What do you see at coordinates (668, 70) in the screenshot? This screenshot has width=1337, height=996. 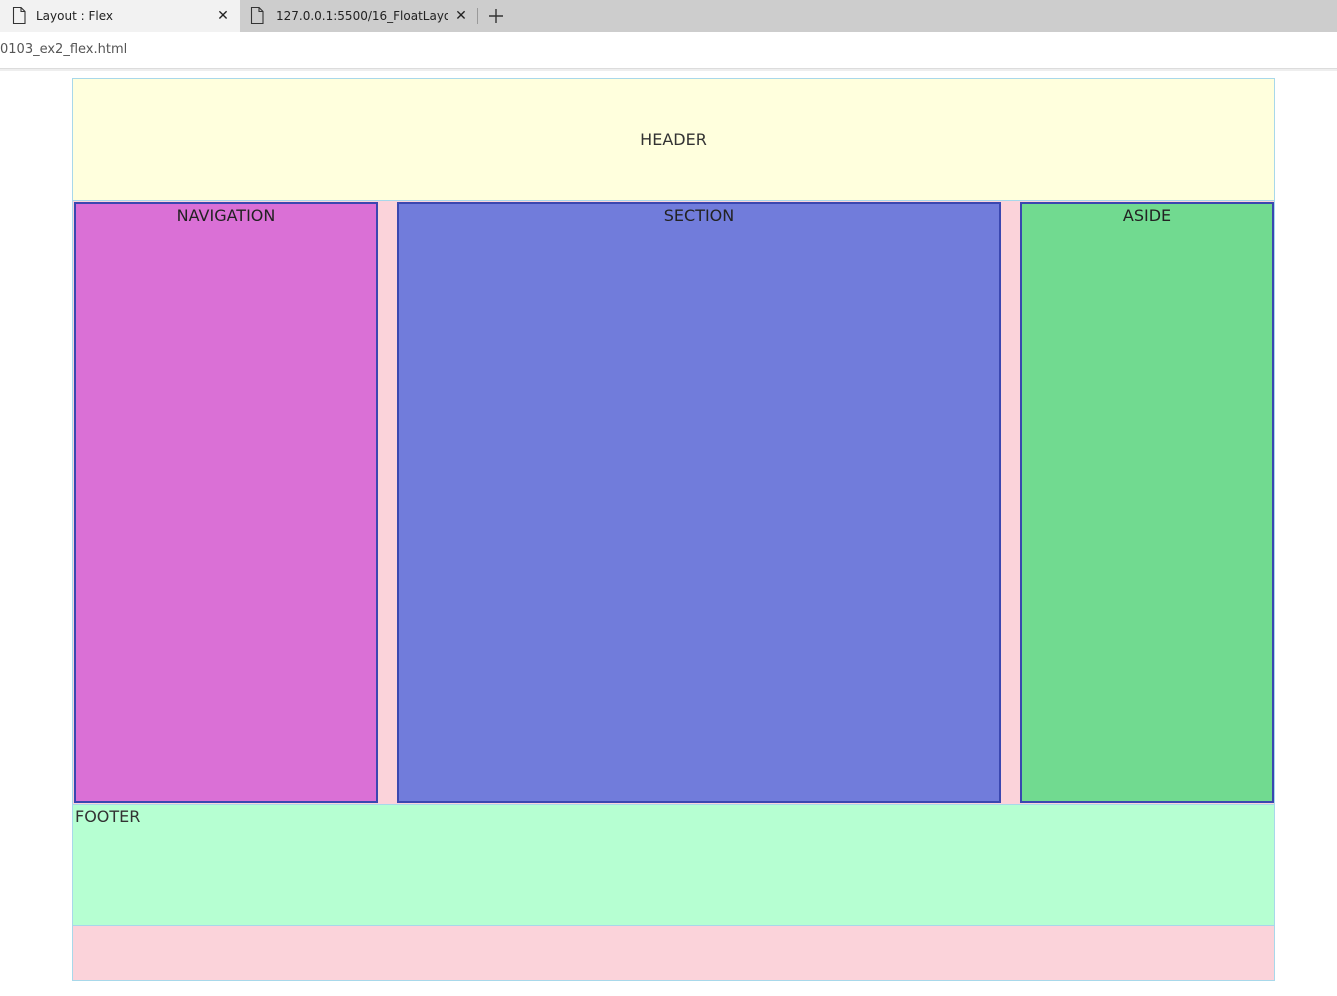 I see `toolbar-divider` at bounding box center [668, 70].